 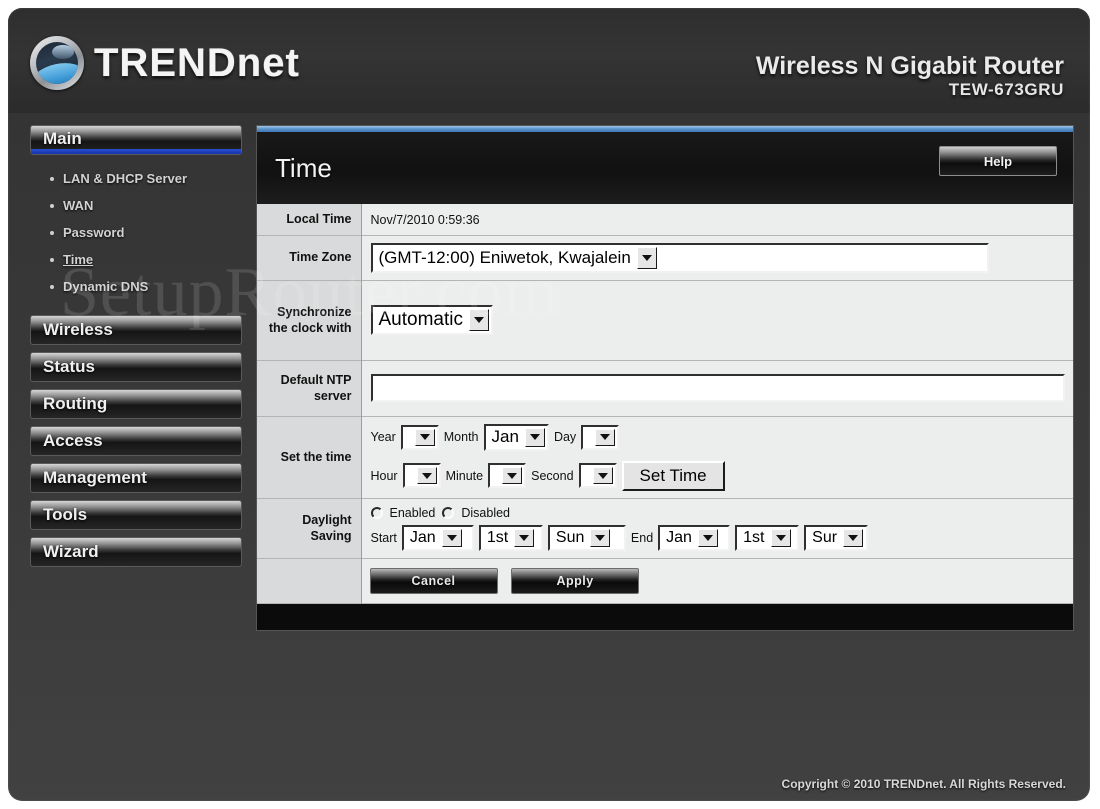 I want to click on year-select, so click(x=419, y=437).